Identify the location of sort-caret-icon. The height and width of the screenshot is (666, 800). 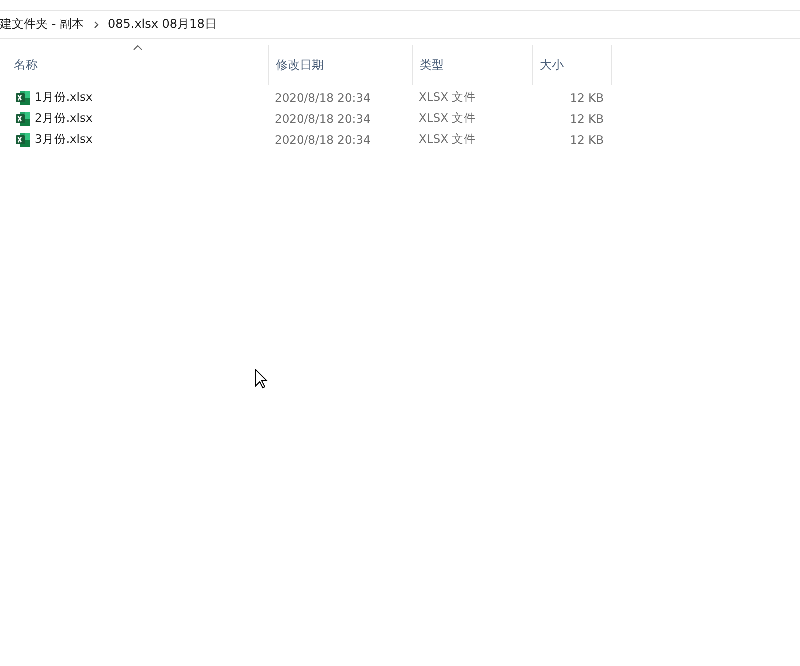
(138, 48).